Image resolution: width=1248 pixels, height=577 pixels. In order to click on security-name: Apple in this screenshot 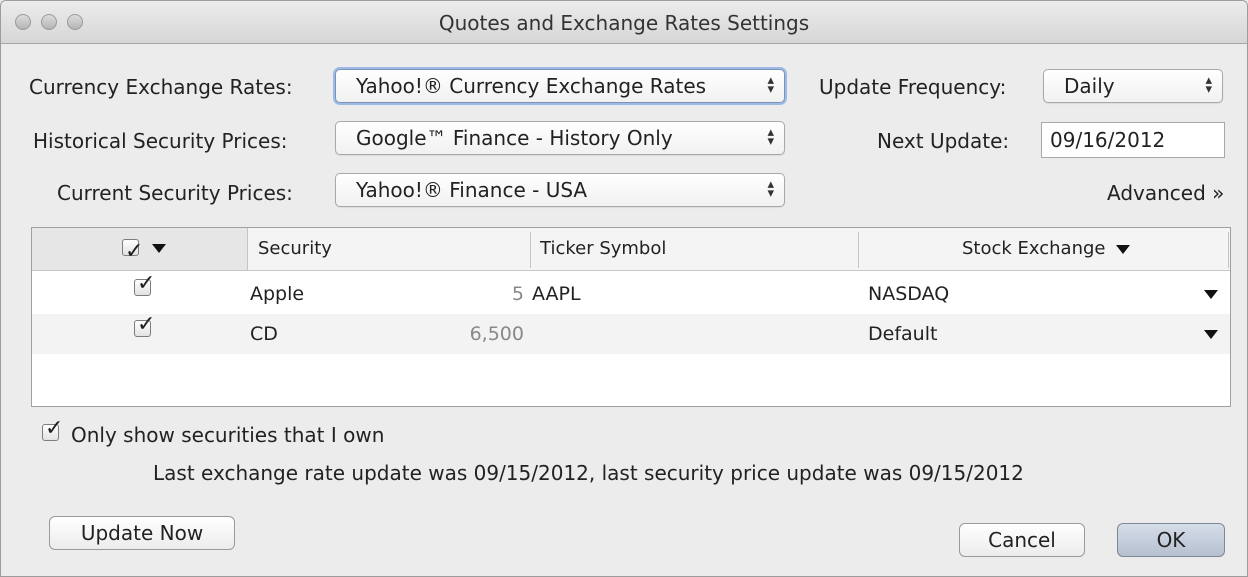, I will do `click(277, 294)`.